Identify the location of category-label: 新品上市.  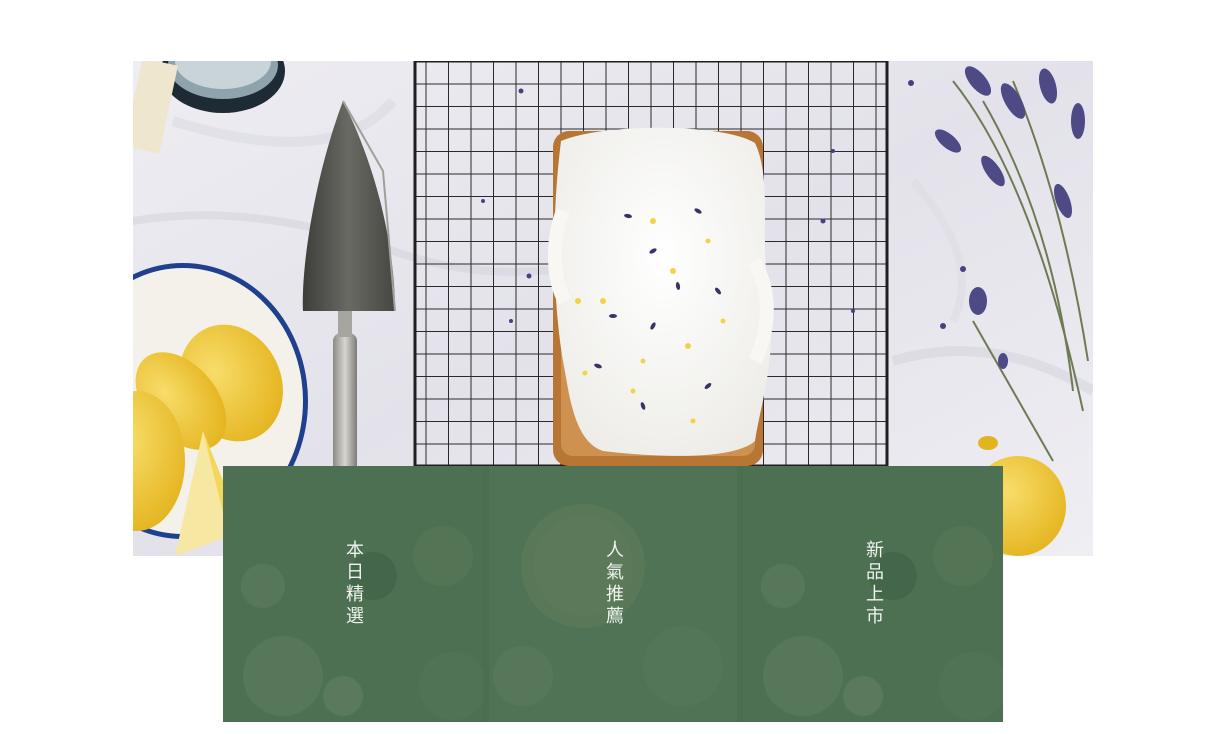
(873, 584).